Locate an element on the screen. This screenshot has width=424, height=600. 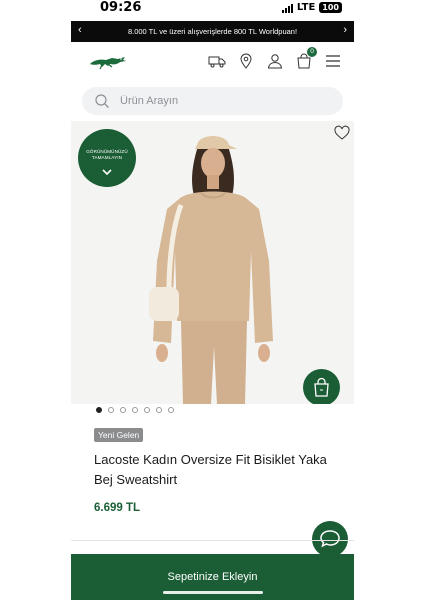
image-pagination is located at coordinates (135, 410).